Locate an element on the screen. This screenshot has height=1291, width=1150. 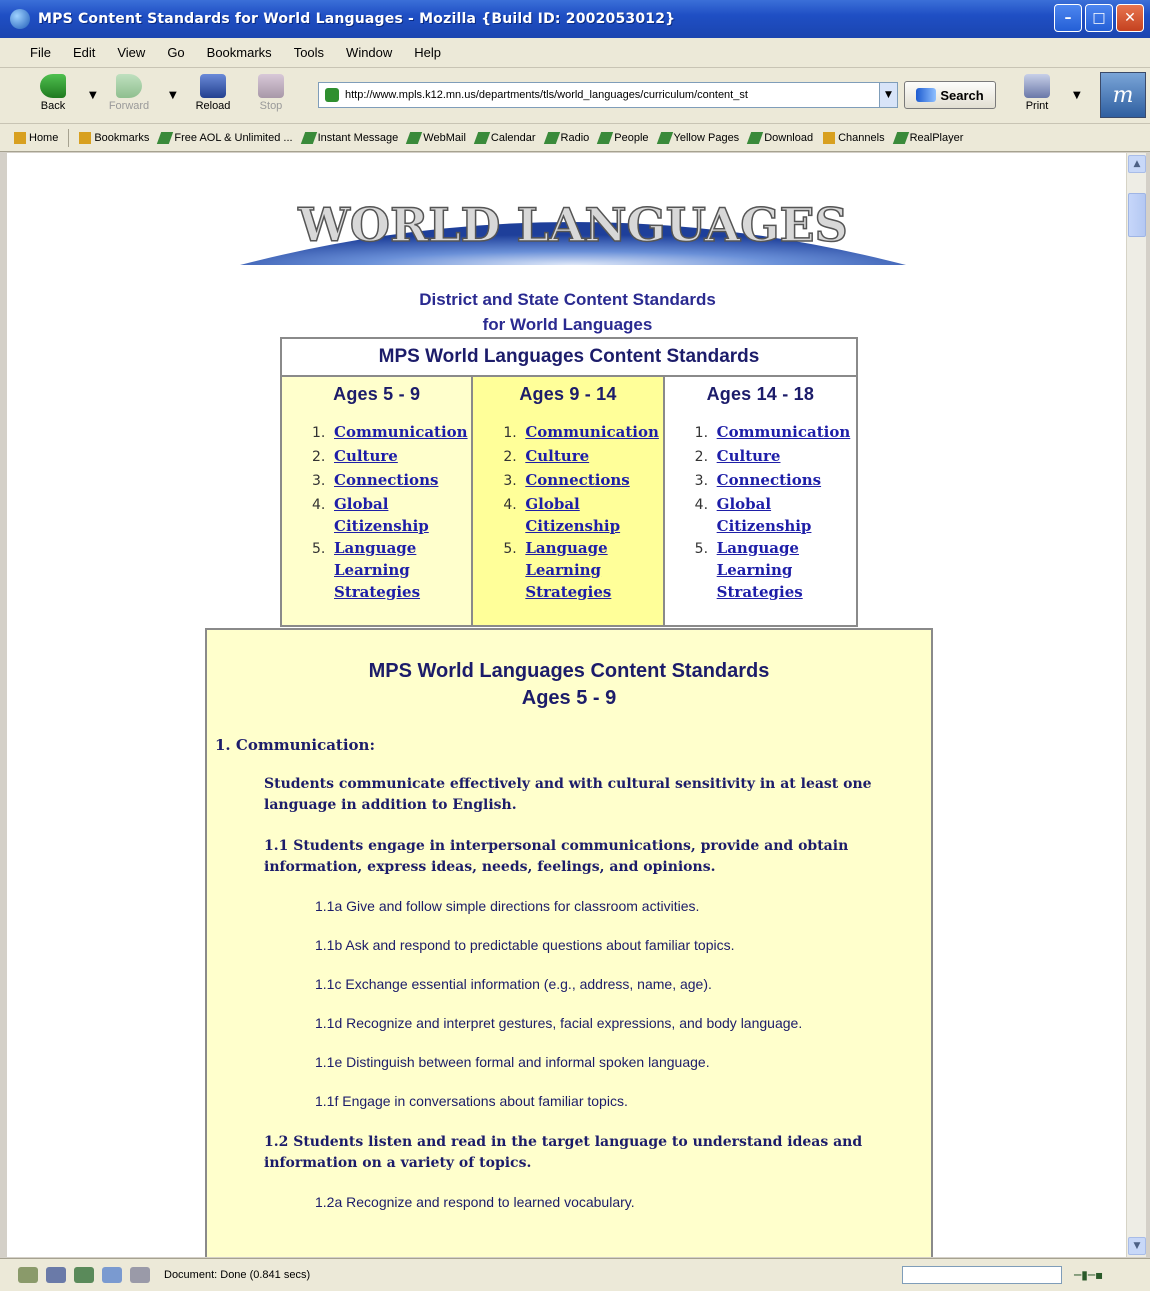
search-label: Search is located at coordinates (962, 95).